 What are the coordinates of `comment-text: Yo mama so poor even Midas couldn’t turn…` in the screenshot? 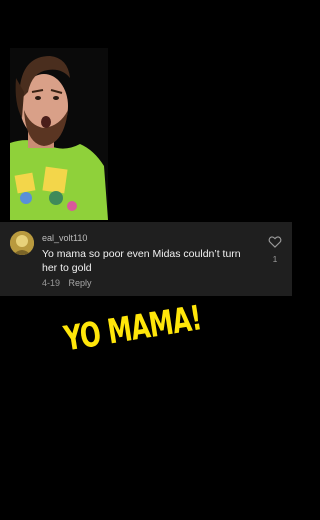 It's located at (141, 261).